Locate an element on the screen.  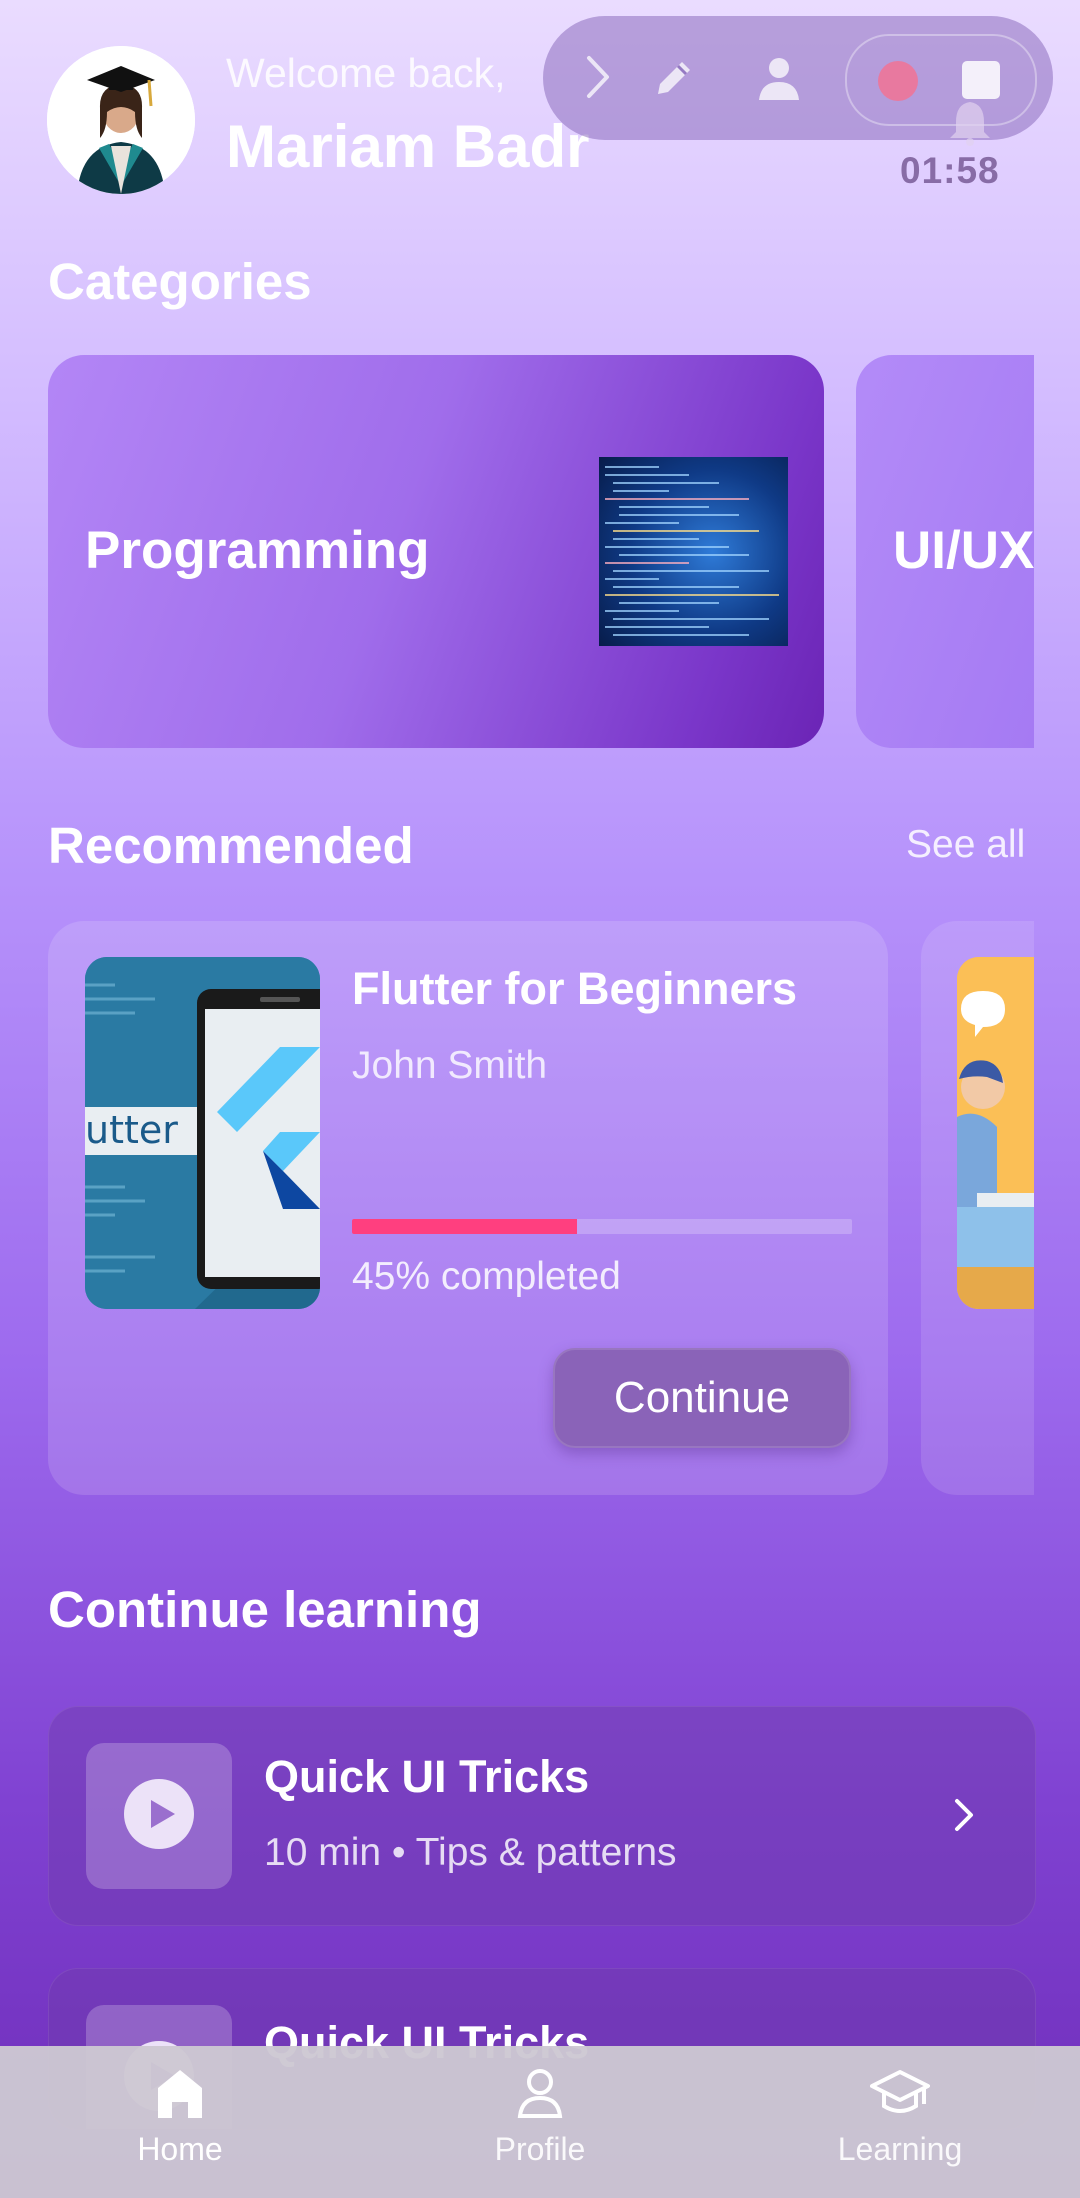
code-thumbnail-image is located at coordinates (693, 551).